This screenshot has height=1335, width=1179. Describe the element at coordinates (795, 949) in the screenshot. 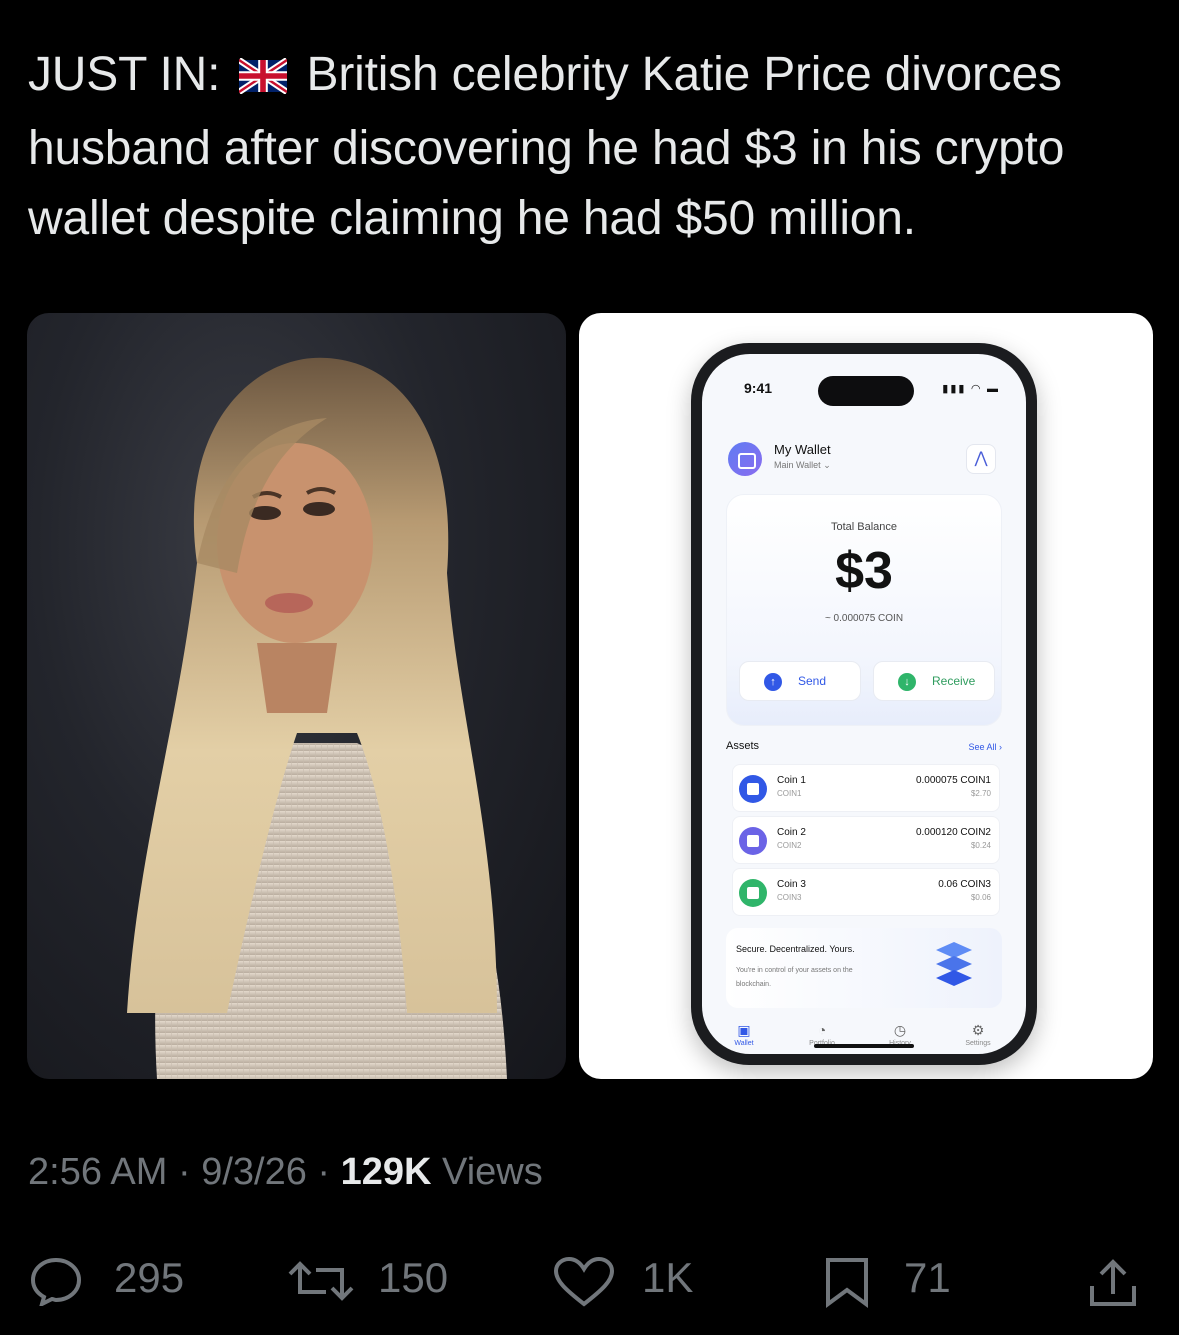

I see `secure-title: Secure. Decentralized. Yours.` at that location.